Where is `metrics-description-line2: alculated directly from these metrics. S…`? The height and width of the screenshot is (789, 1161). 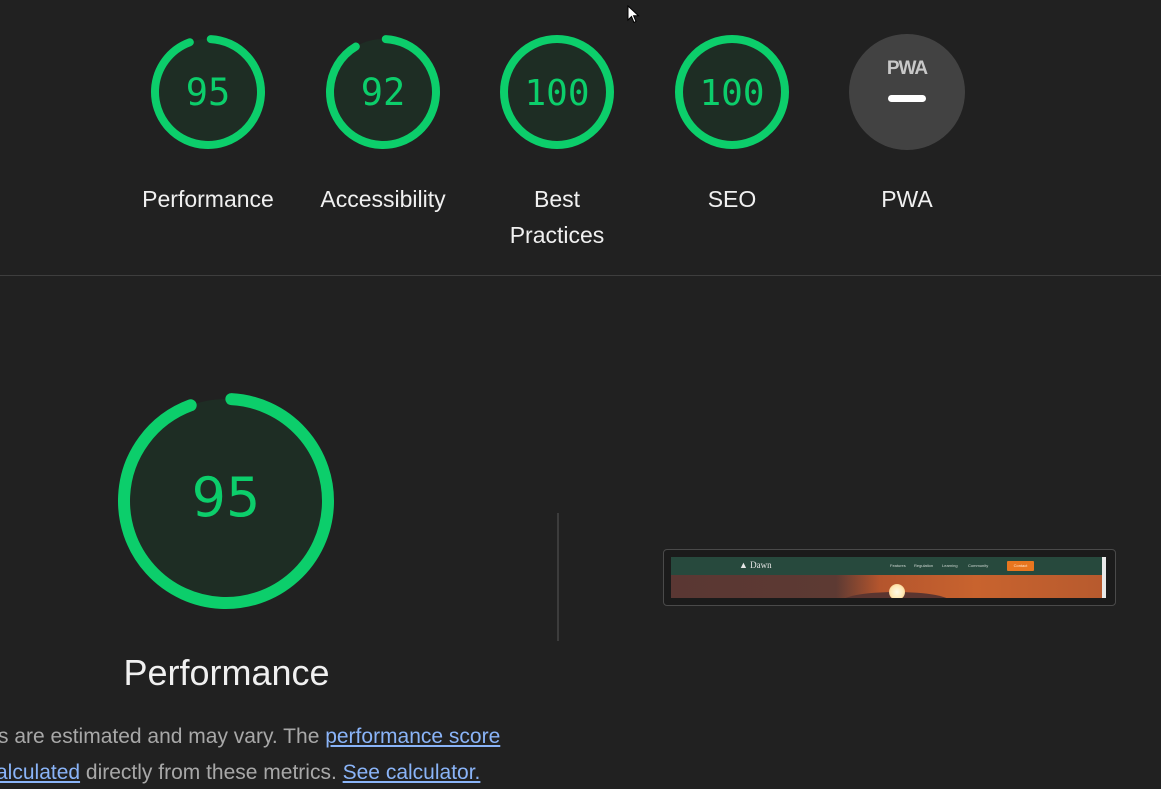
metrics-description-line2: alculated directly from these metrics. S… is located at coordinates (240, 773).